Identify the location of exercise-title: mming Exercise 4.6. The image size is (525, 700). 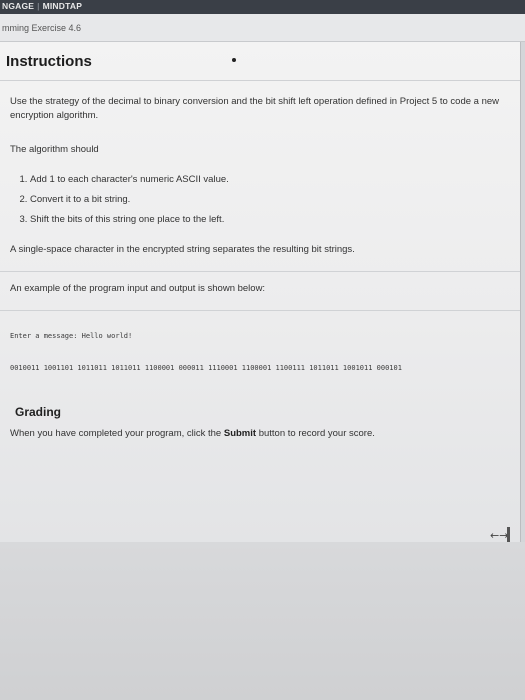
(42, 28).